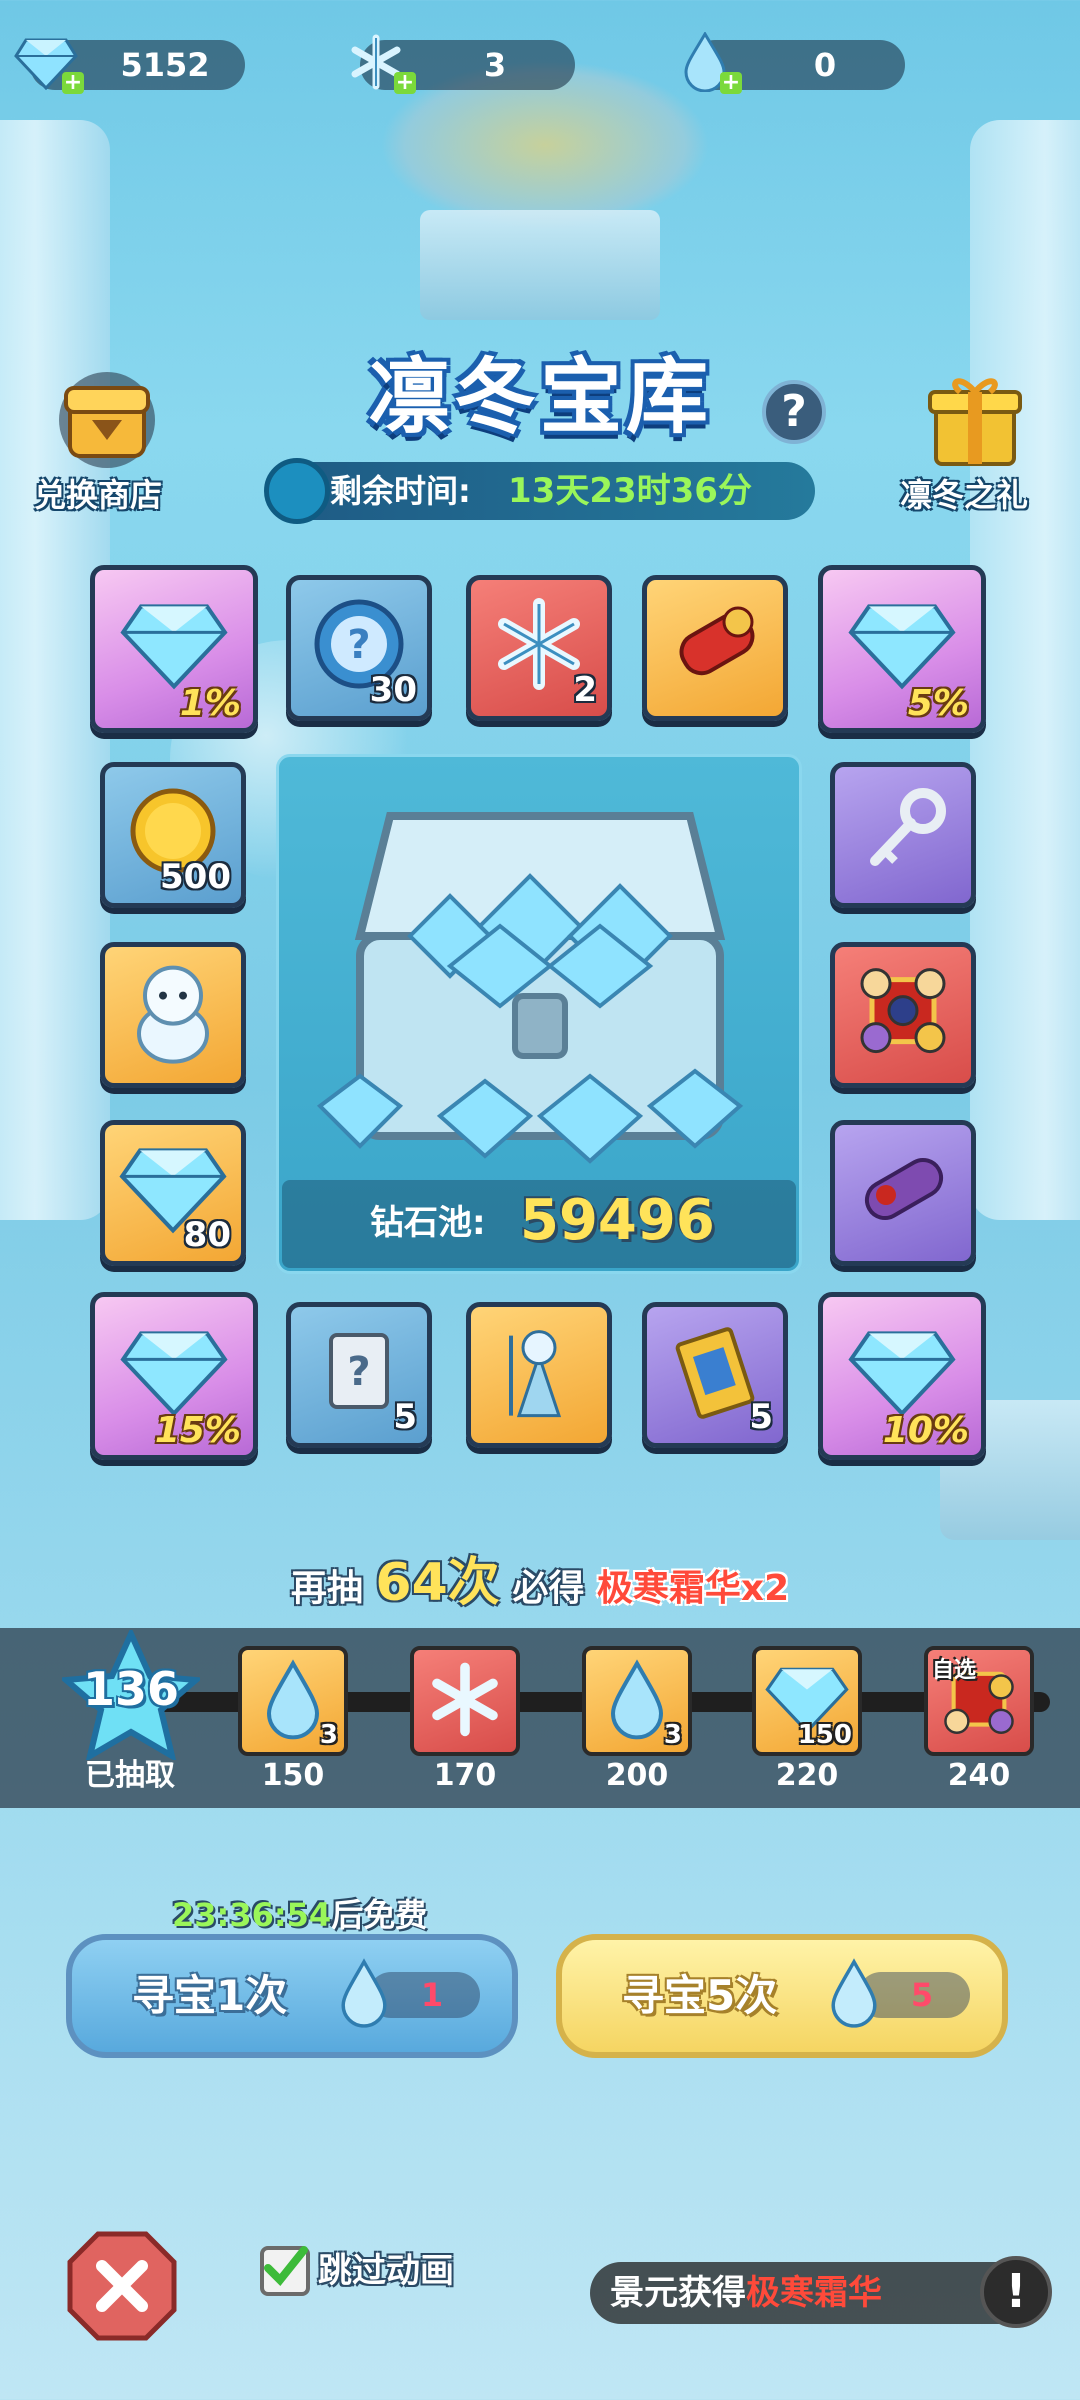  What do you see at coordinates (292, 1996) in the screenshot?
I see `draw-once-button: 寻宝1次 1` at bounding box center [292, 1996].